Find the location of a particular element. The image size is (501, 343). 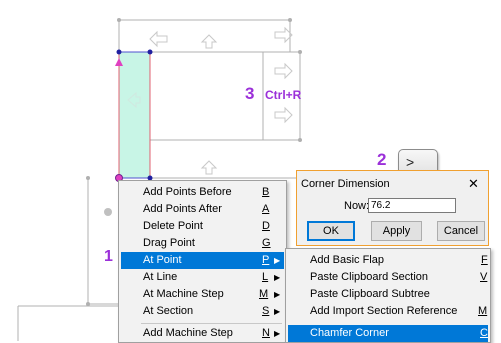

menu-item-add-points-after: Add Points After A is located at coordinates (202, 209).